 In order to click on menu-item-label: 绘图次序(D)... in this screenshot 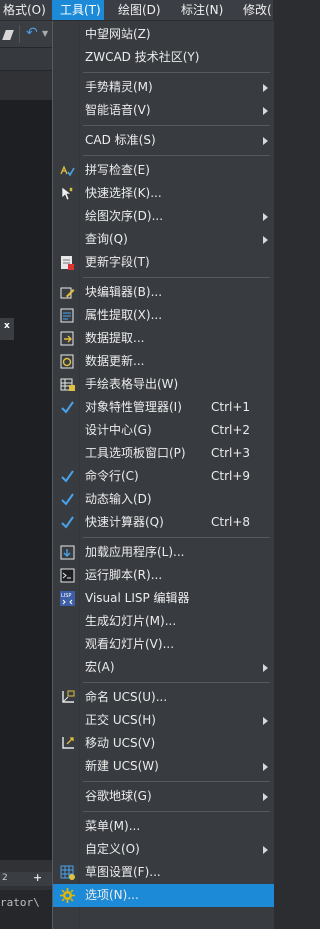, I will do `click(124, 216)`.